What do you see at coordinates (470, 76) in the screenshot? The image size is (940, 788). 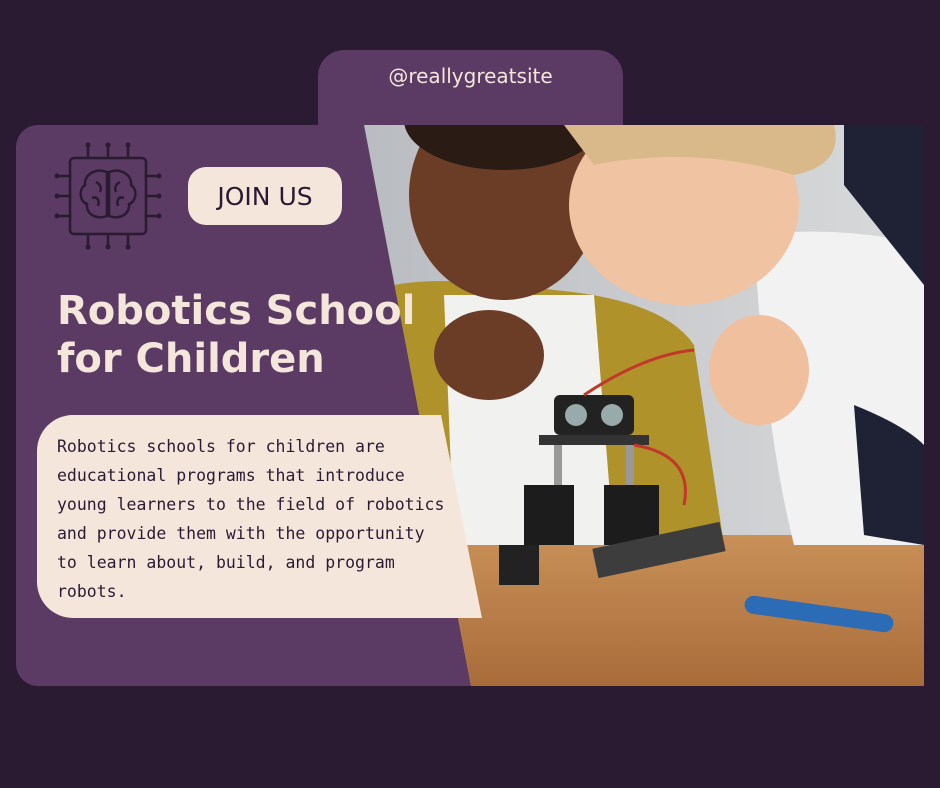 I see `handle-text: @reallygreatsite` at bounding box center [470, 76].